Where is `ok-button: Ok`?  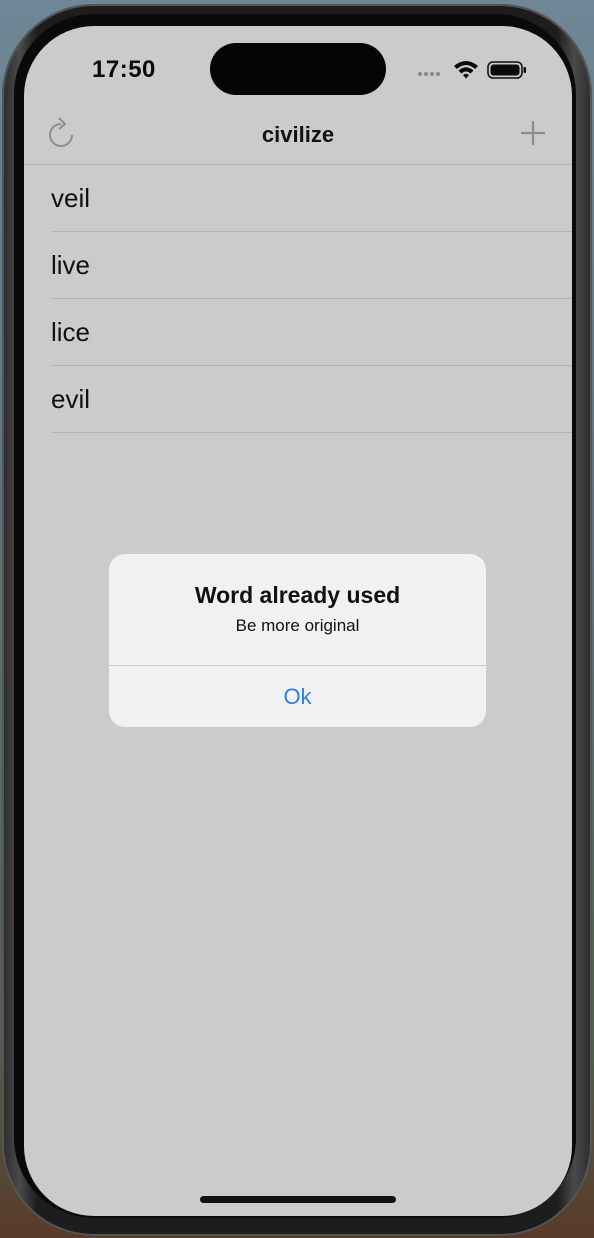
ok-button: Ok is located at coordinates (297, 696).